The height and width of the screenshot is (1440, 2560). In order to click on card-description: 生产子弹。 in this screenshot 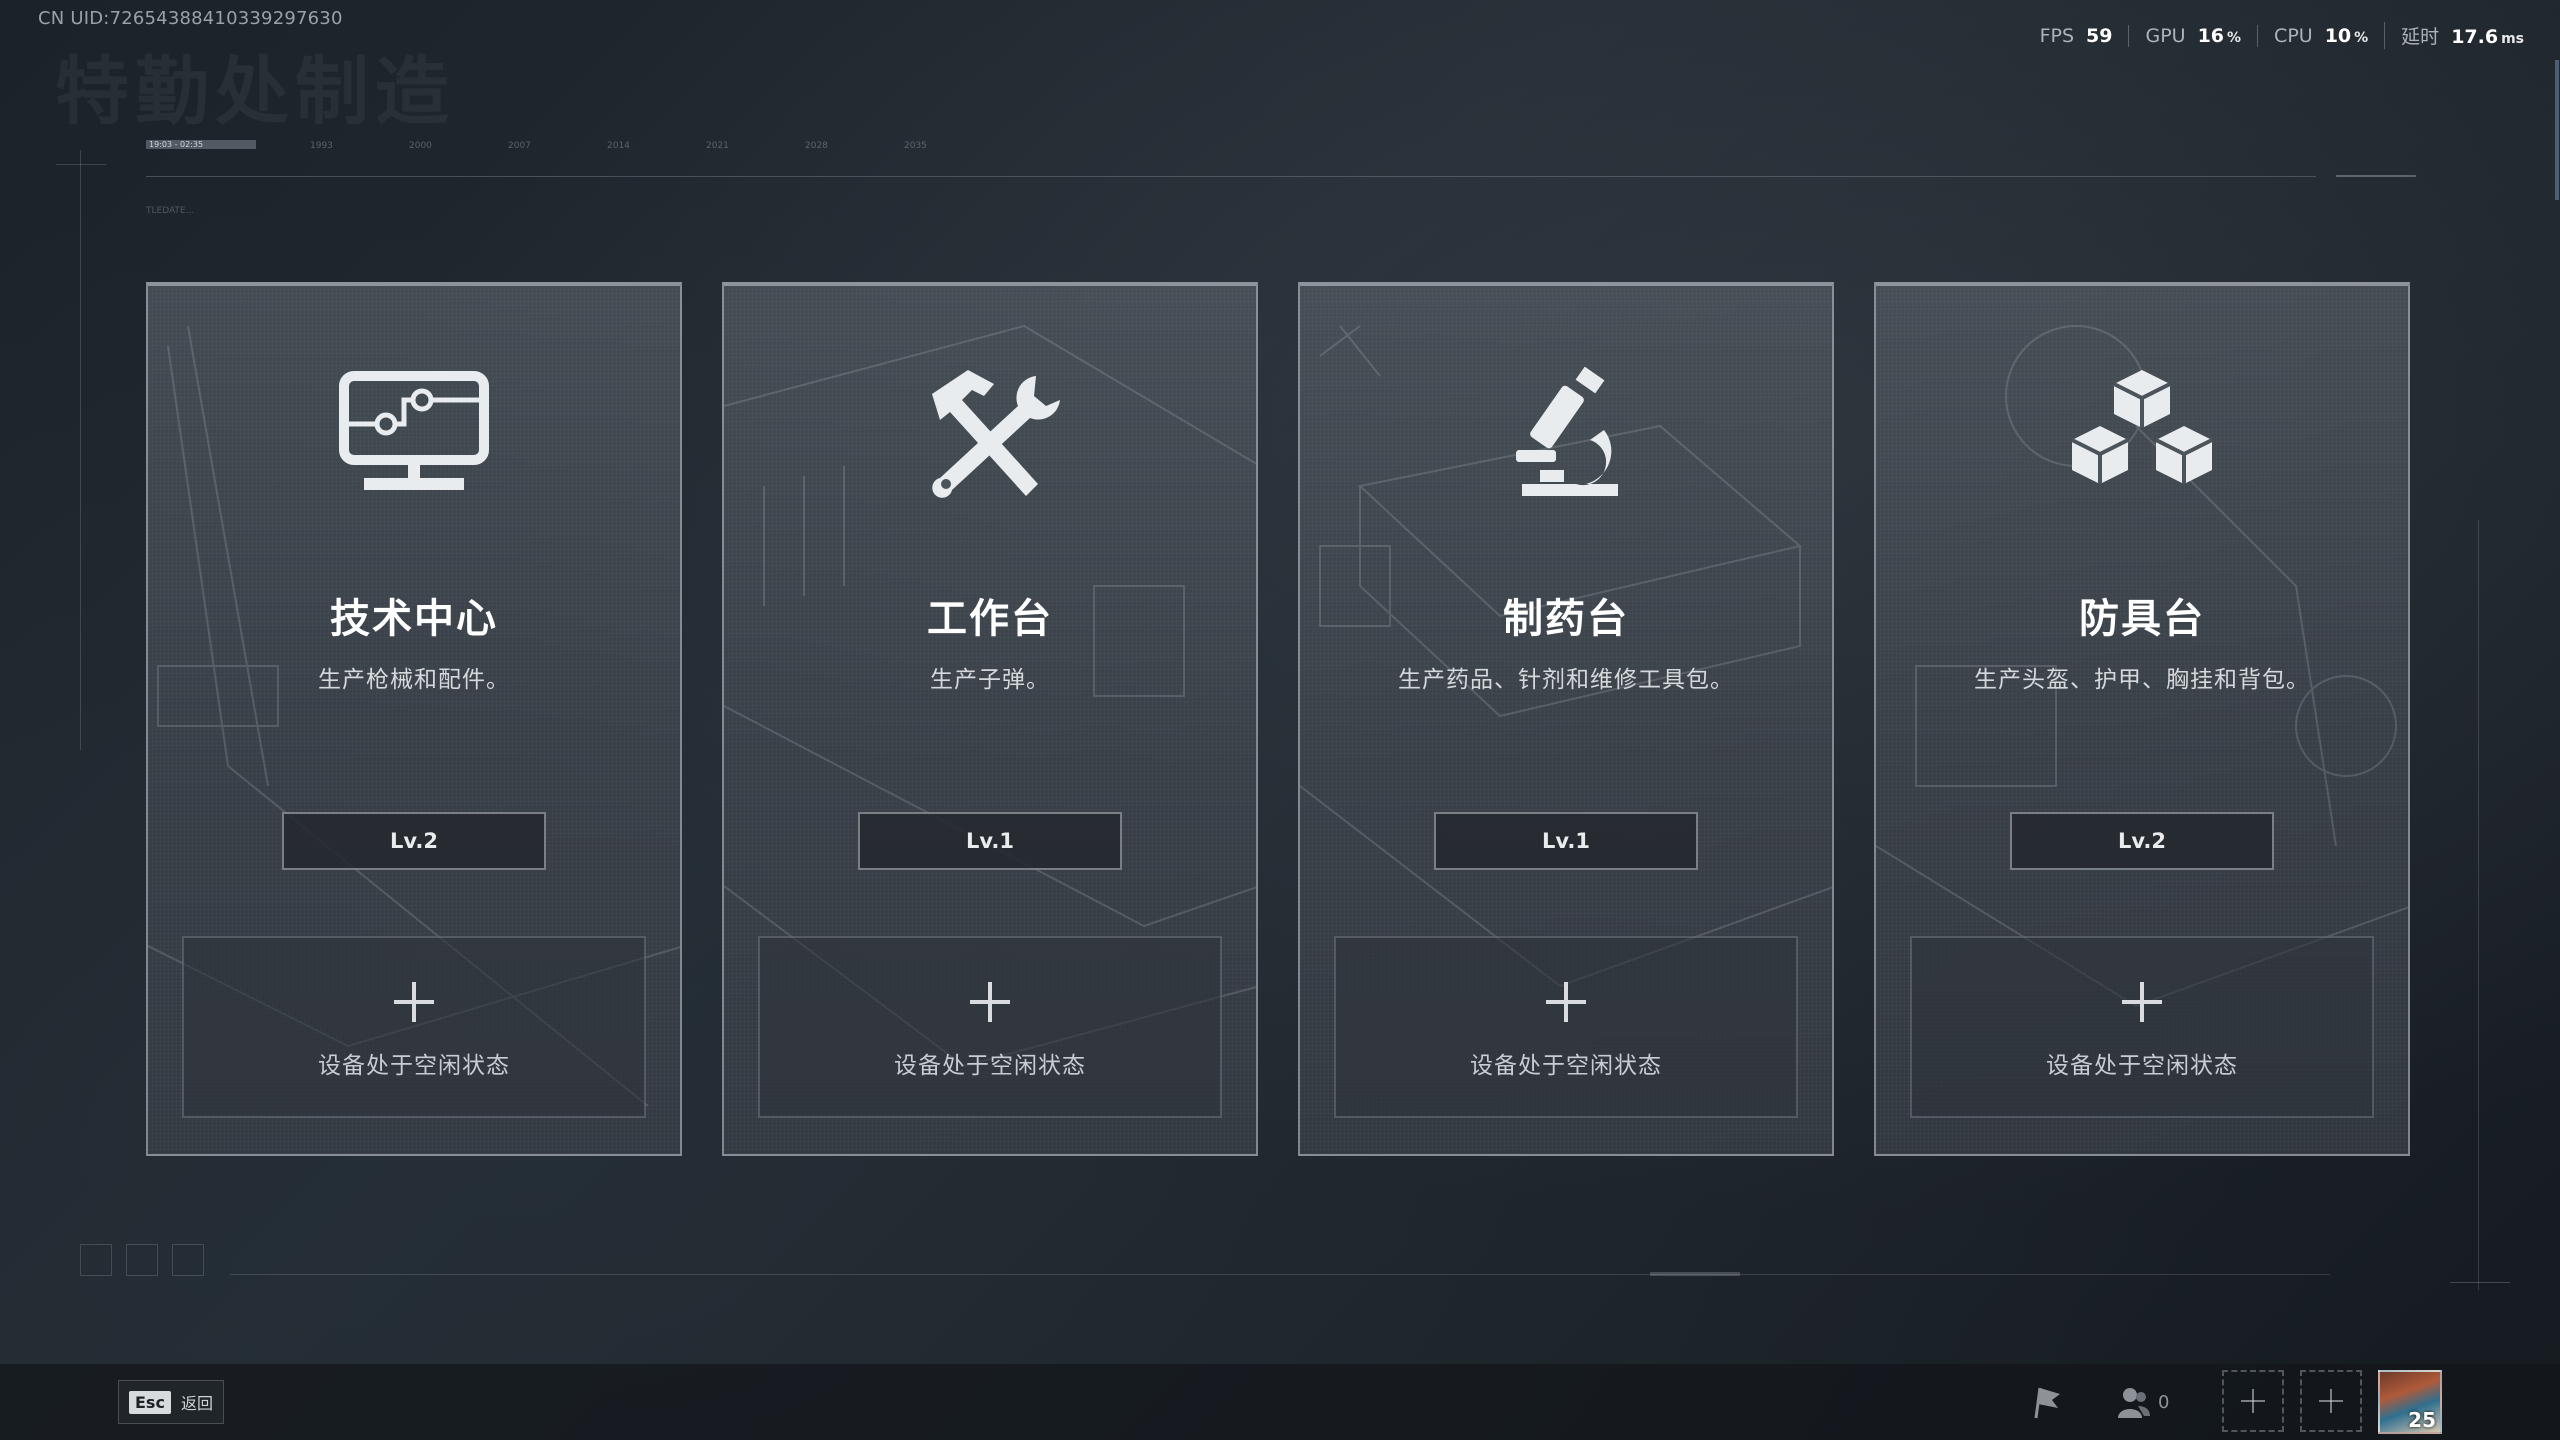, I will do `click(990, 680)`.